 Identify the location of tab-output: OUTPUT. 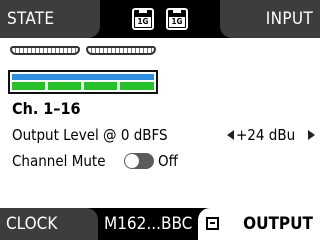
(259, 224).